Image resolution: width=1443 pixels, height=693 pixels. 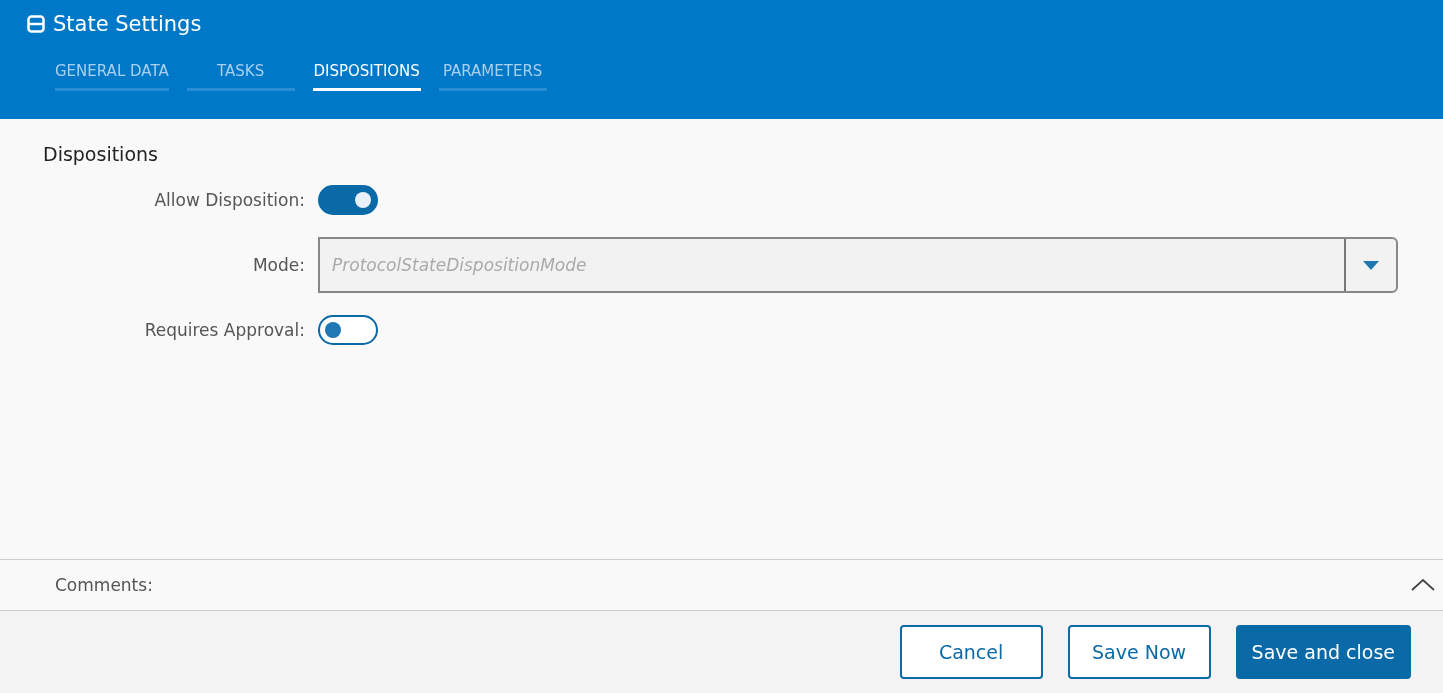 I want to click on comments-label: Comments:, so click(x=104, y=585).